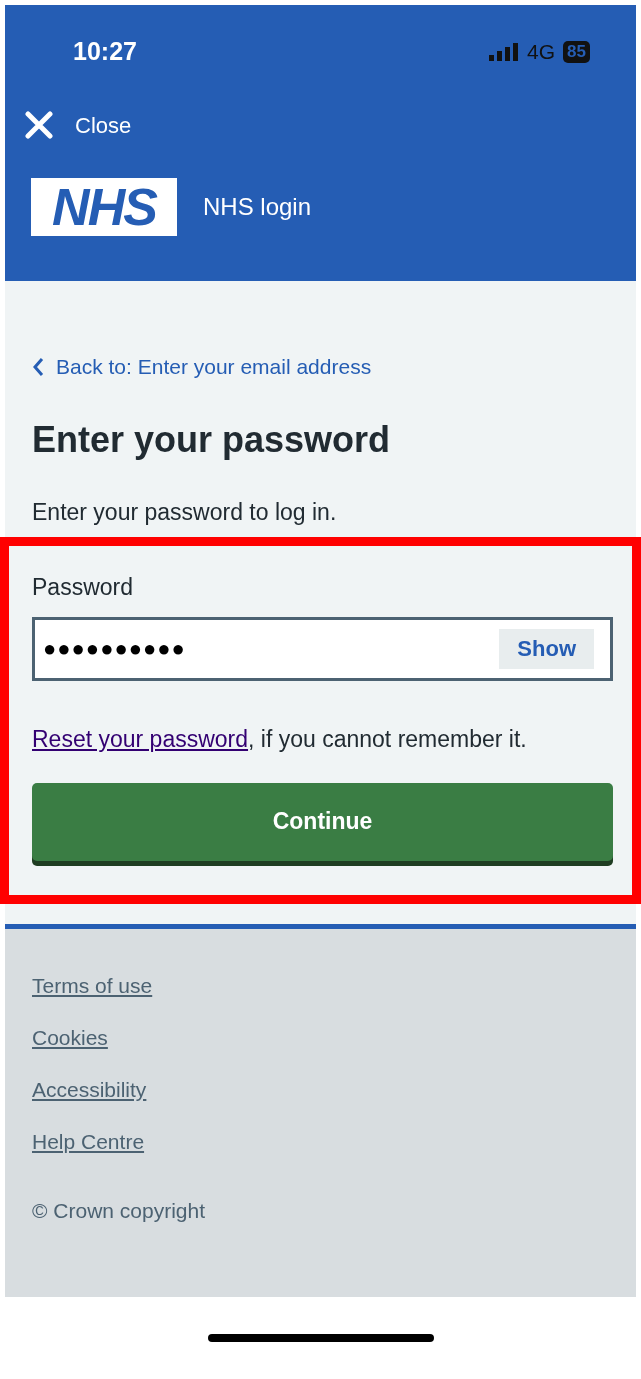  What do you see at coordinates (78, 125) in the screenshot?
I see `close-button: Close` at bounding box center [78, 125].